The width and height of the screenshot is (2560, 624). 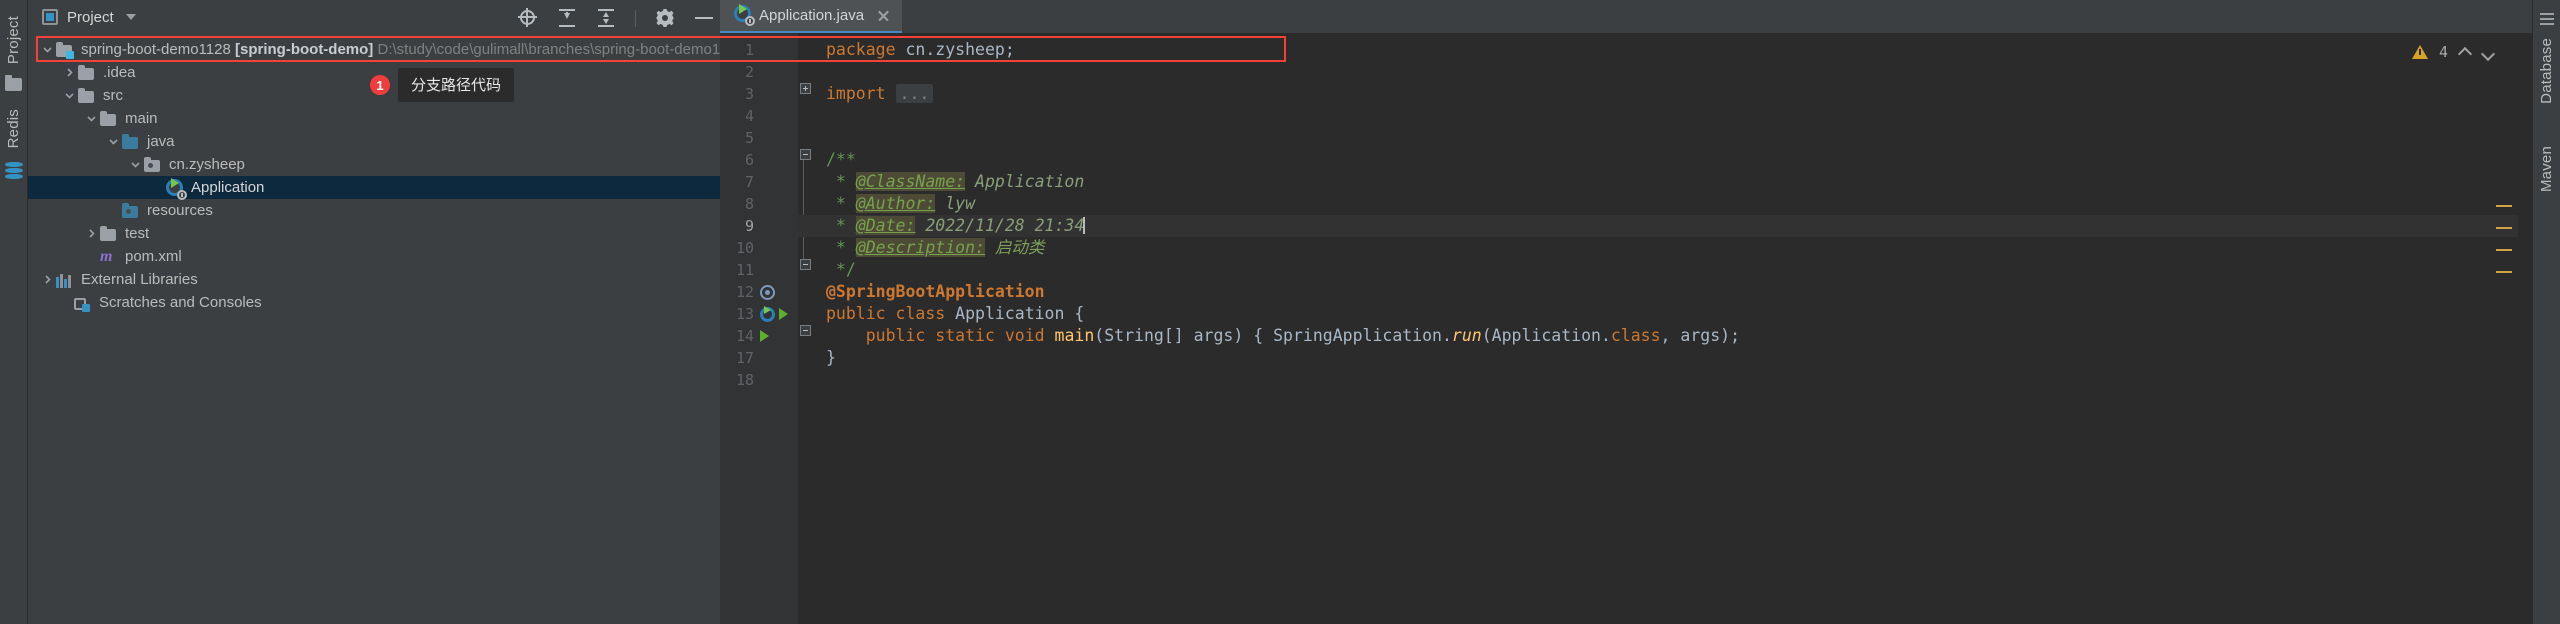 I want to click on gutter-line: 11, so click(x=744, y=270).